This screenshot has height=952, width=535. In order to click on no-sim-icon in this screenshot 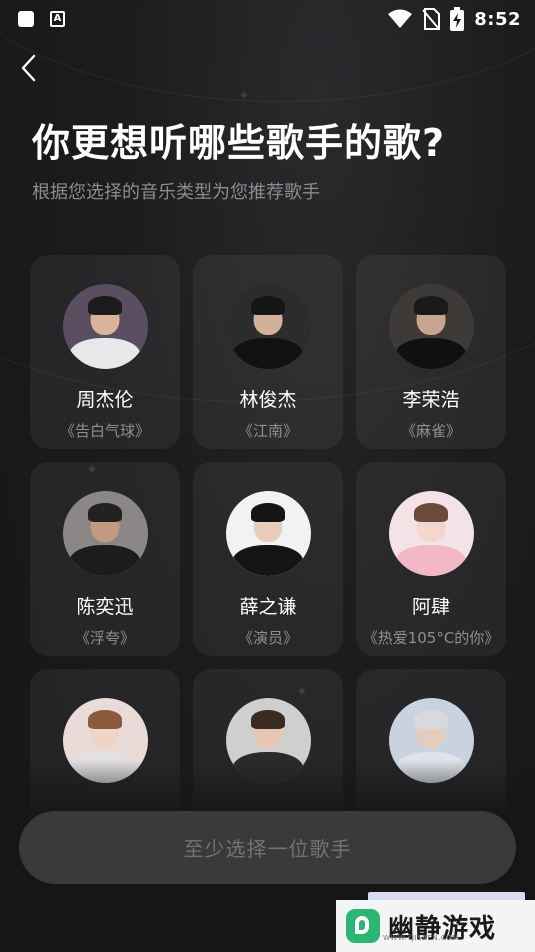, I will do `click(431, 19)`.